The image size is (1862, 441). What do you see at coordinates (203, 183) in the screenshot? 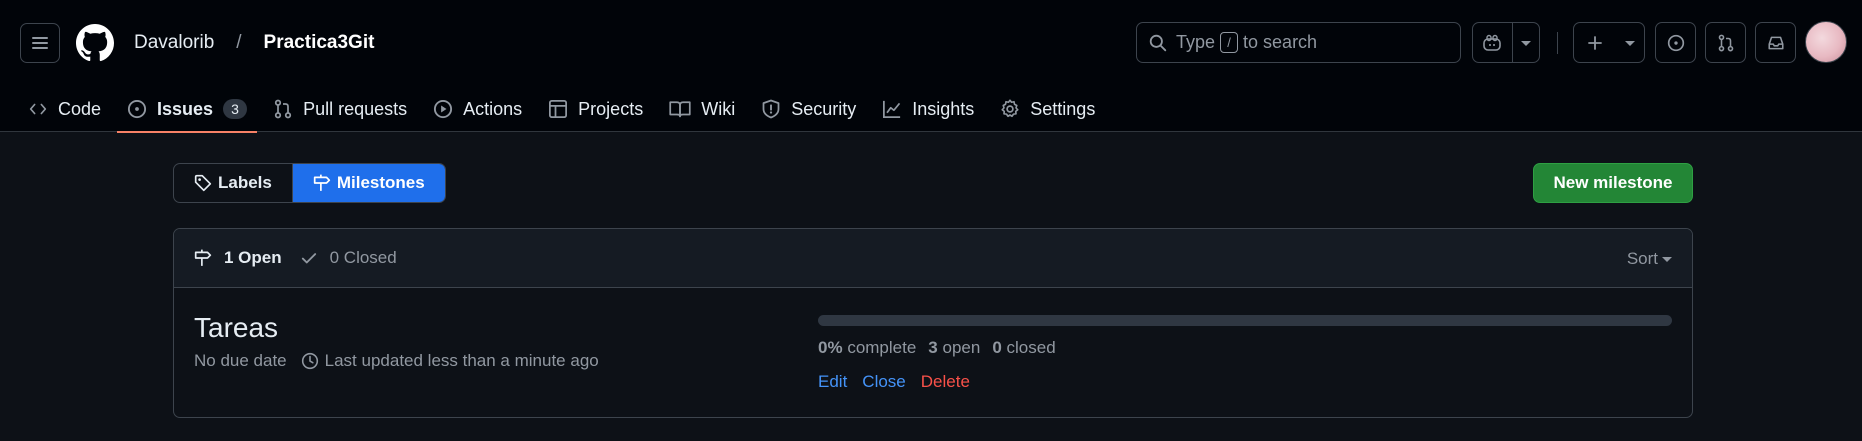
I see `tag-icon` at bounding box center [203, 183].